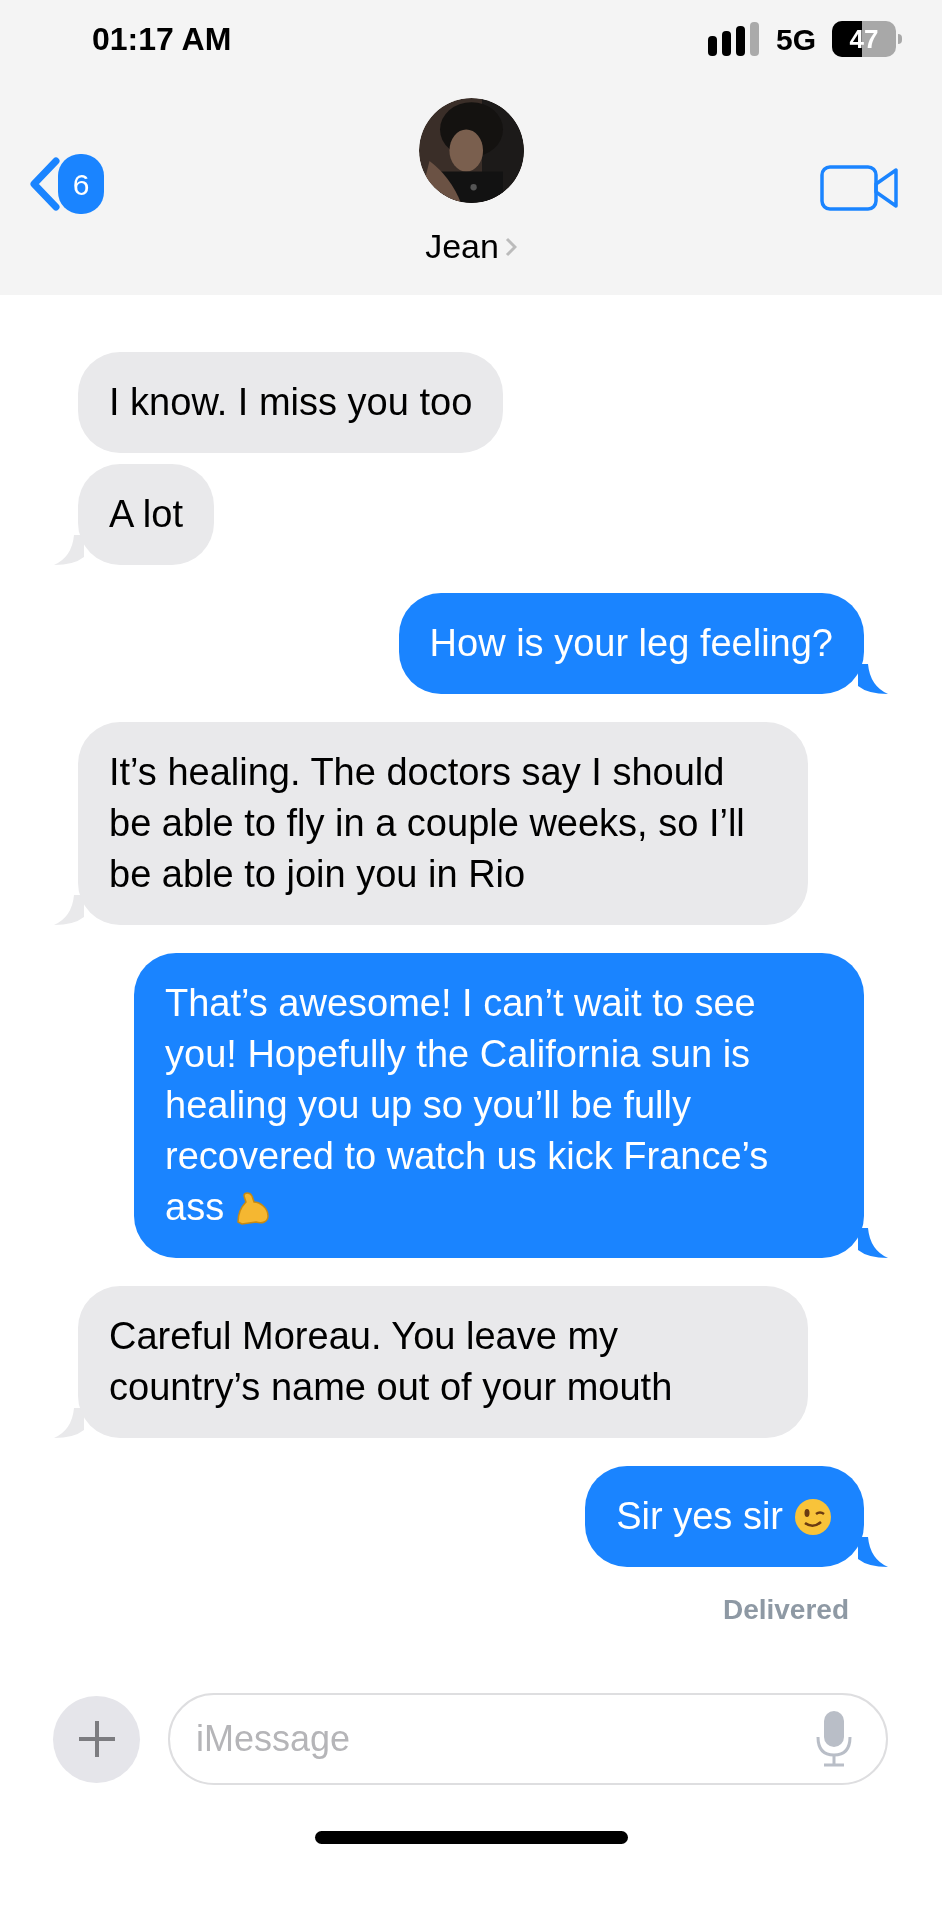 Image resolution: width=942 pixels, height=1920 pixels. Describe the element at coordinates (471, 246) in the screenshot. I see `contact-name: Jean` at that location.